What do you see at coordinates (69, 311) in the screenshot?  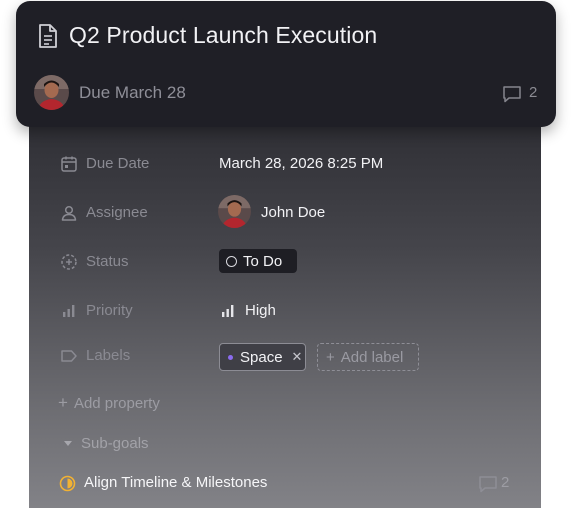 I see `signal-bars-icon` at bounding box center [69, 311].